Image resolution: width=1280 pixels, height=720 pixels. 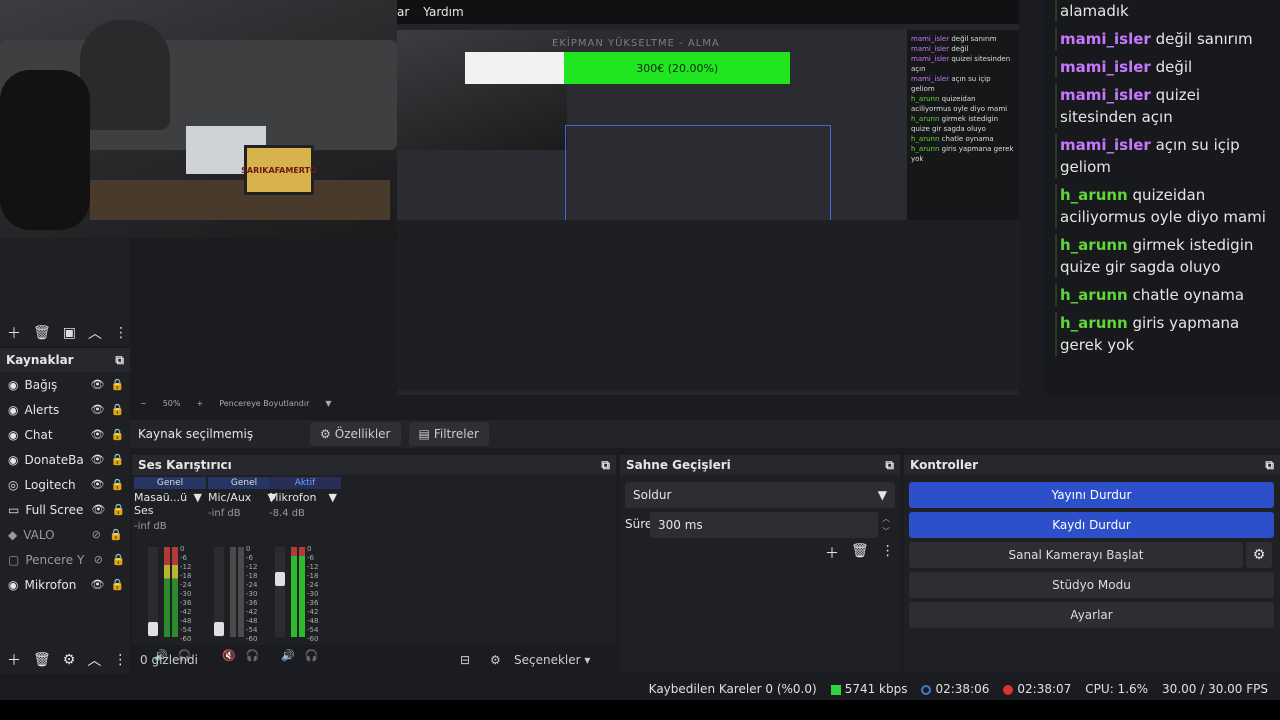 What do you see at coordinates (65, 434) in the screenshot?
I see `source-item: ◉ Chat 👁 🔒` at bounding box center [65, 434].